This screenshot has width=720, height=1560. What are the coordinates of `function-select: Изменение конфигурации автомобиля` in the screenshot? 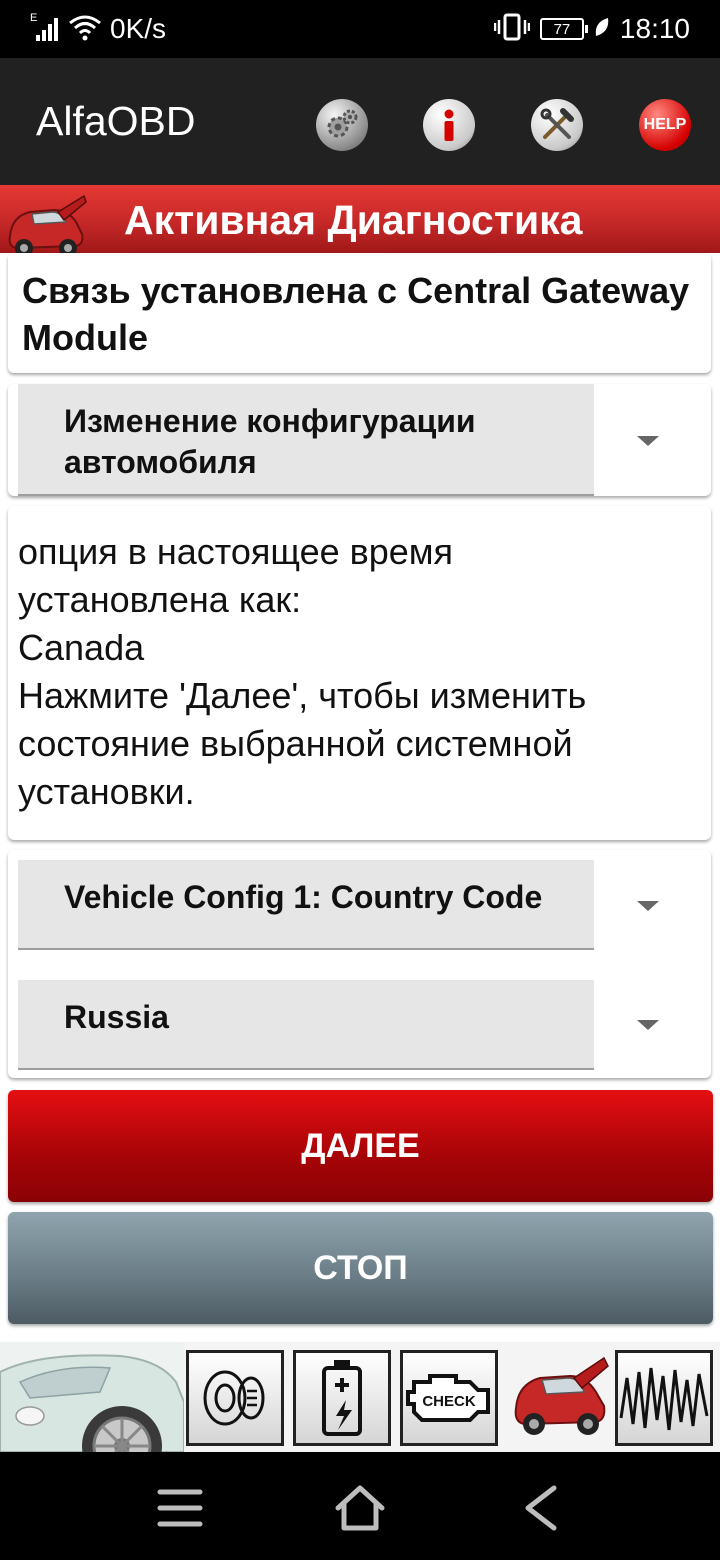 It's located at (306, 440).